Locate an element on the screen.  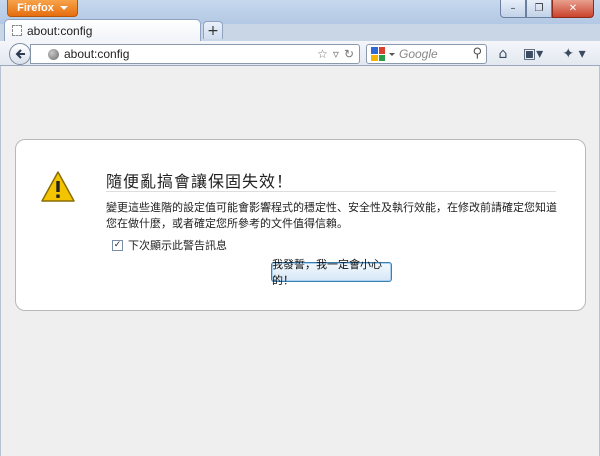
chevron-down-icon is located at coordinates (63, 8).